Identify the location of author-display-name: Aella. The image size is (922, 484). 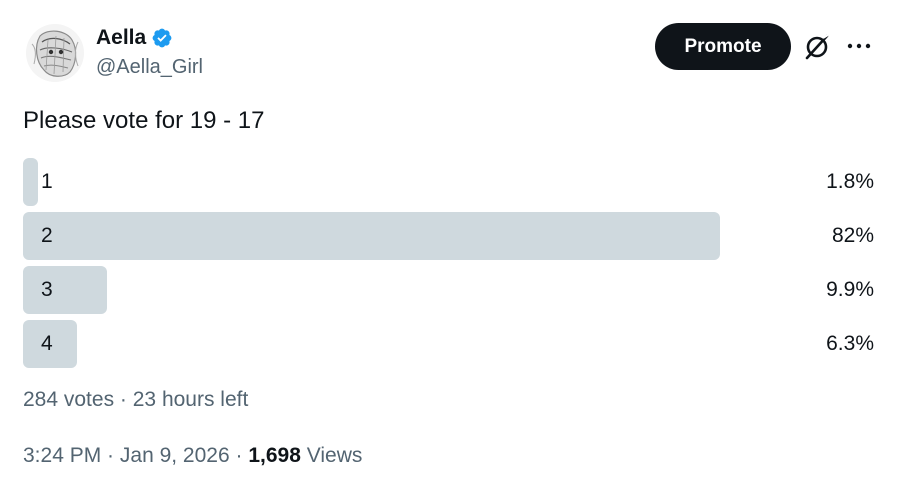
(121, 38).